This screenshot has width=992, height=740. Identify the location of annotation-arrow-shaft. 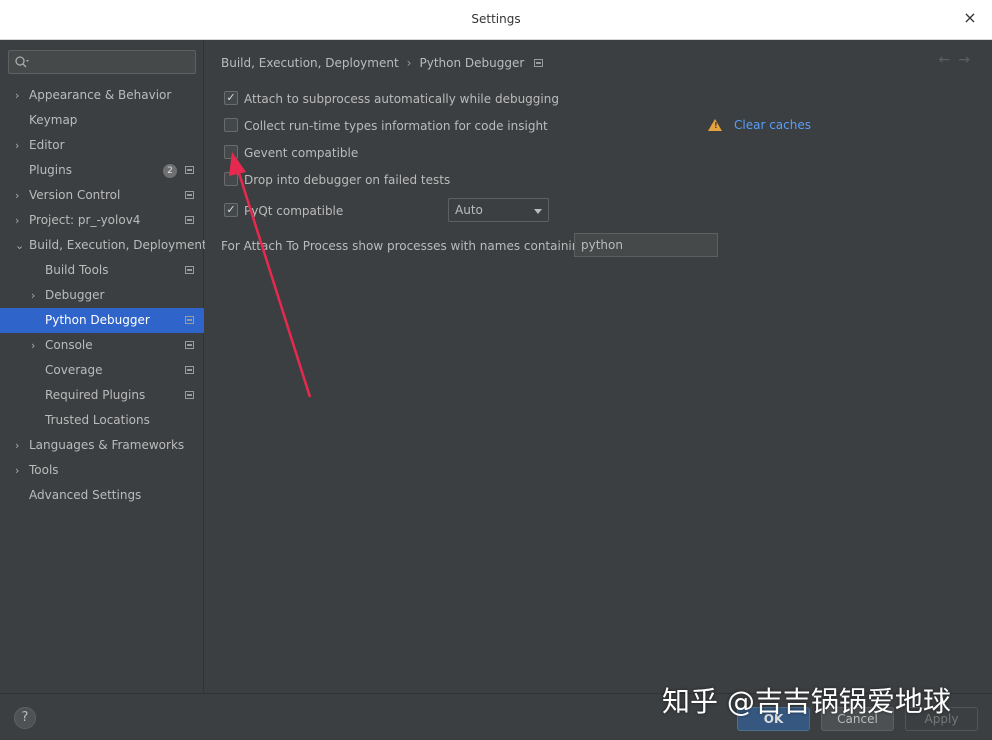
(274, 283).